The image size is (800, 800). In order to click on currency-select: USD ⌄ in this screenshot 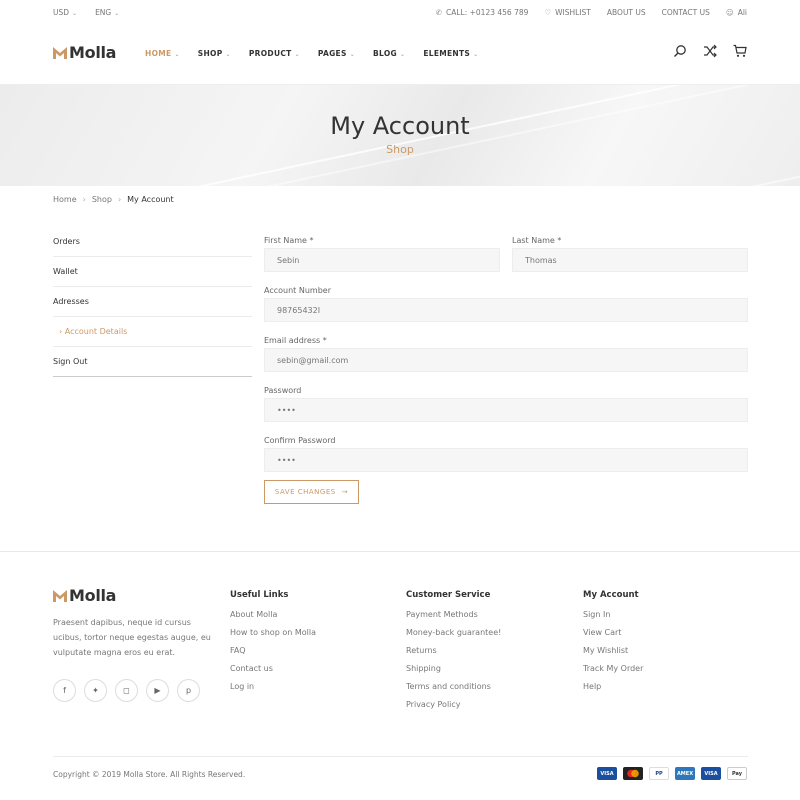, I will do `click(65, 12)`.